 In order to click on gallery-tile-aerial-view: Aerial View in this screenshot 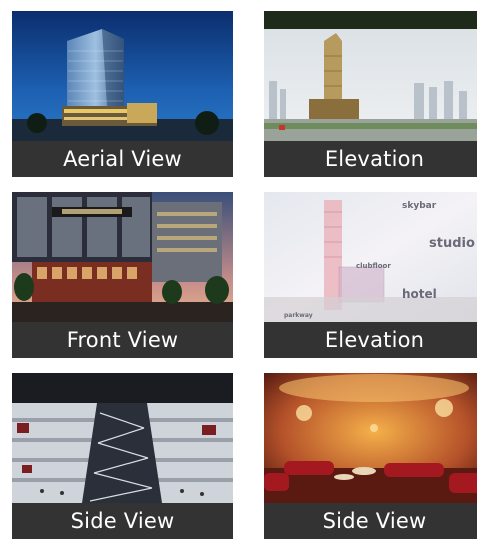, I will do `click(122, 94)`.